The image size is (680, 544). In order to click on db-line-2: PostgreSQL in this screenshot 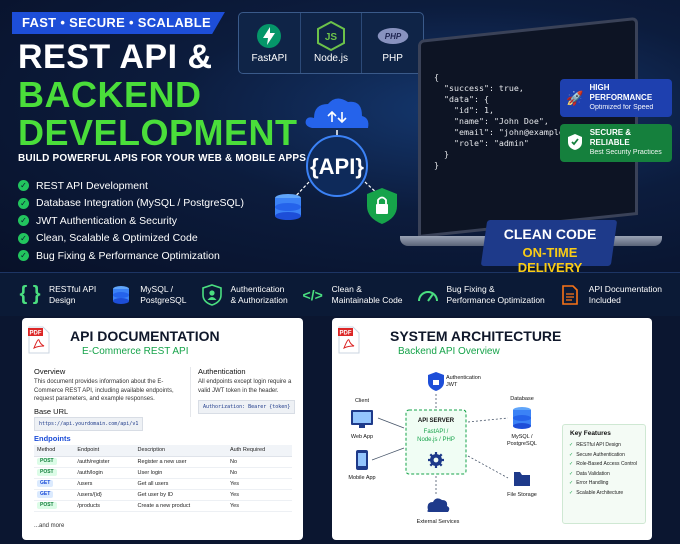, I will do `click(522, 444)`.